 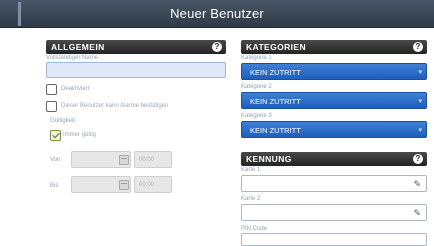 What do you see at coordinates (334, 239) in the screenshot?
I see `pin-code-input` at bounding box center [334, 239].